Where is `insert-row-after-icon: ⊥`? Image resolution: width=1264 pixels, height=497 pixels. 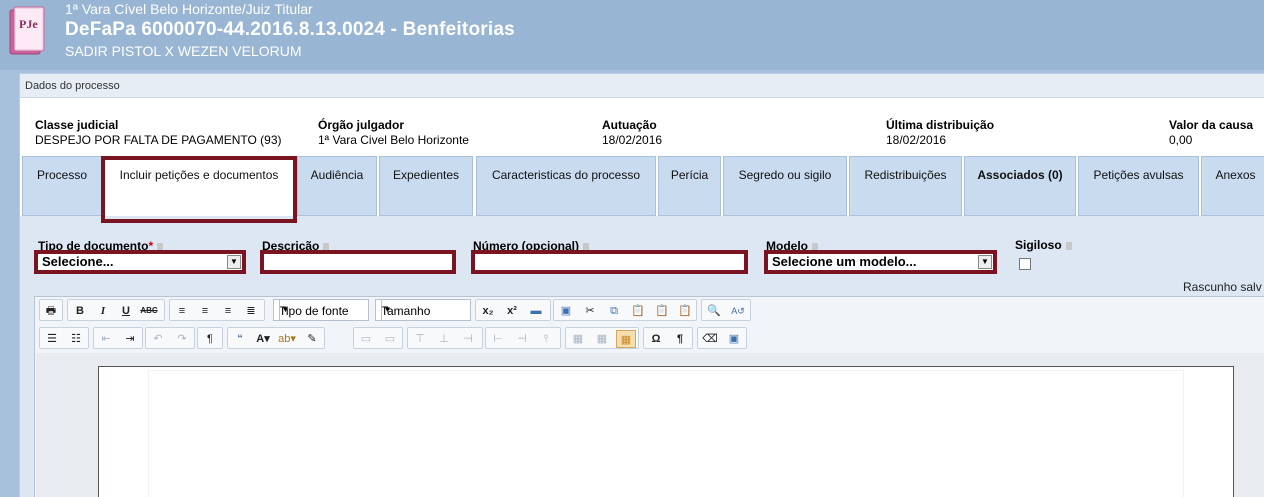
insert-row-after-icon: ⊥ is located at coordinates (444, 339).